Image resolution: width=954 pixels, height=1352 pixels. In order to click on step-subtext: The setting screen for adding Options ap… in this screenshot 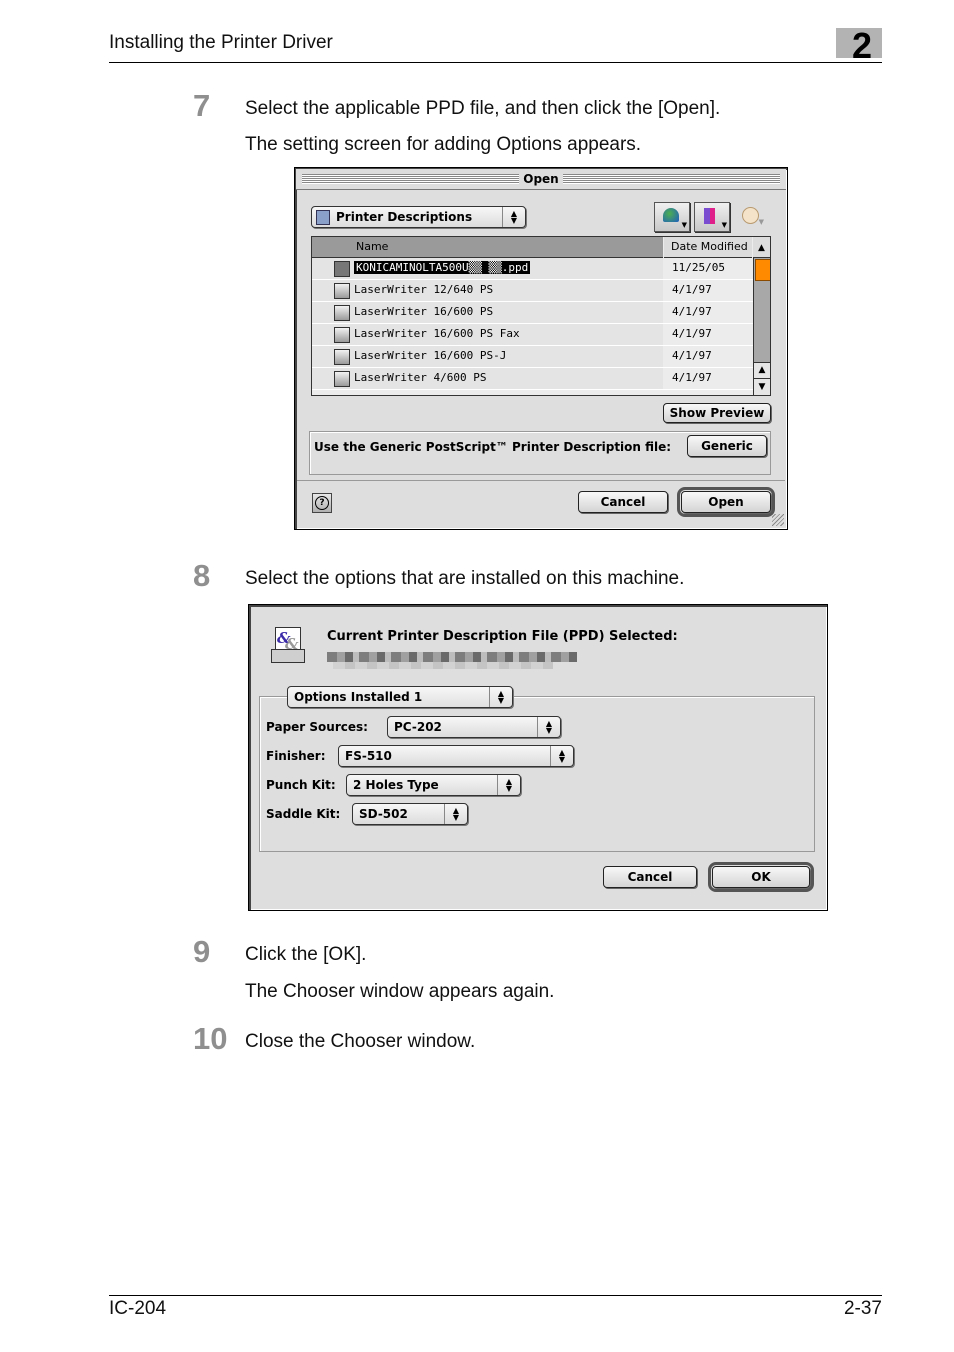, I will do `click(443, 144)`.